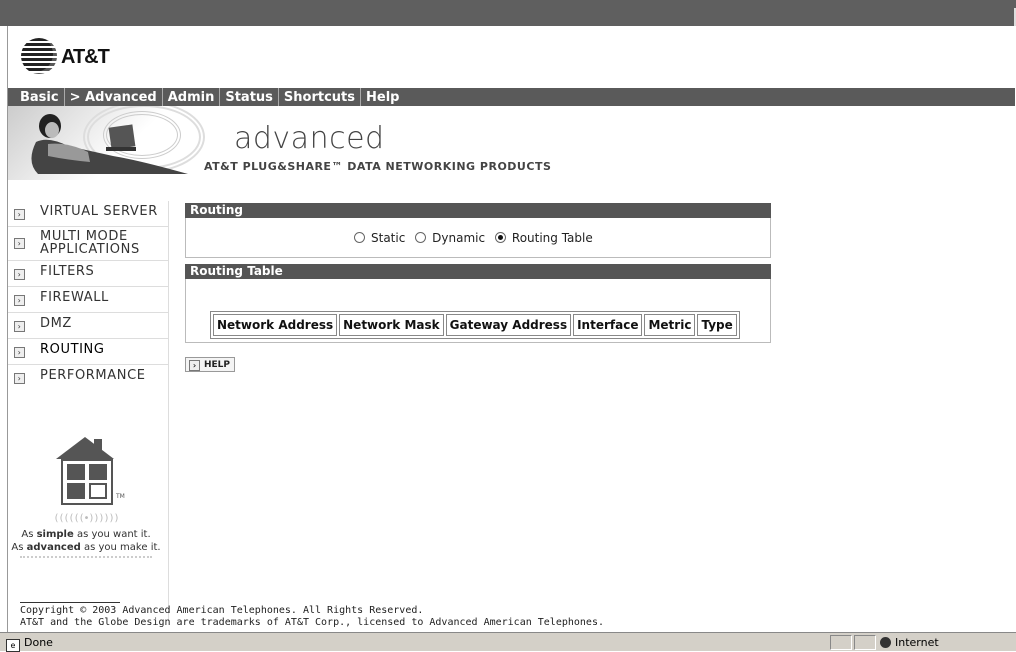 The height and width of the screenshot is (652, 1016). I want to click on sidebar-item-firewall: › FIREWALL, so click(88, 300).